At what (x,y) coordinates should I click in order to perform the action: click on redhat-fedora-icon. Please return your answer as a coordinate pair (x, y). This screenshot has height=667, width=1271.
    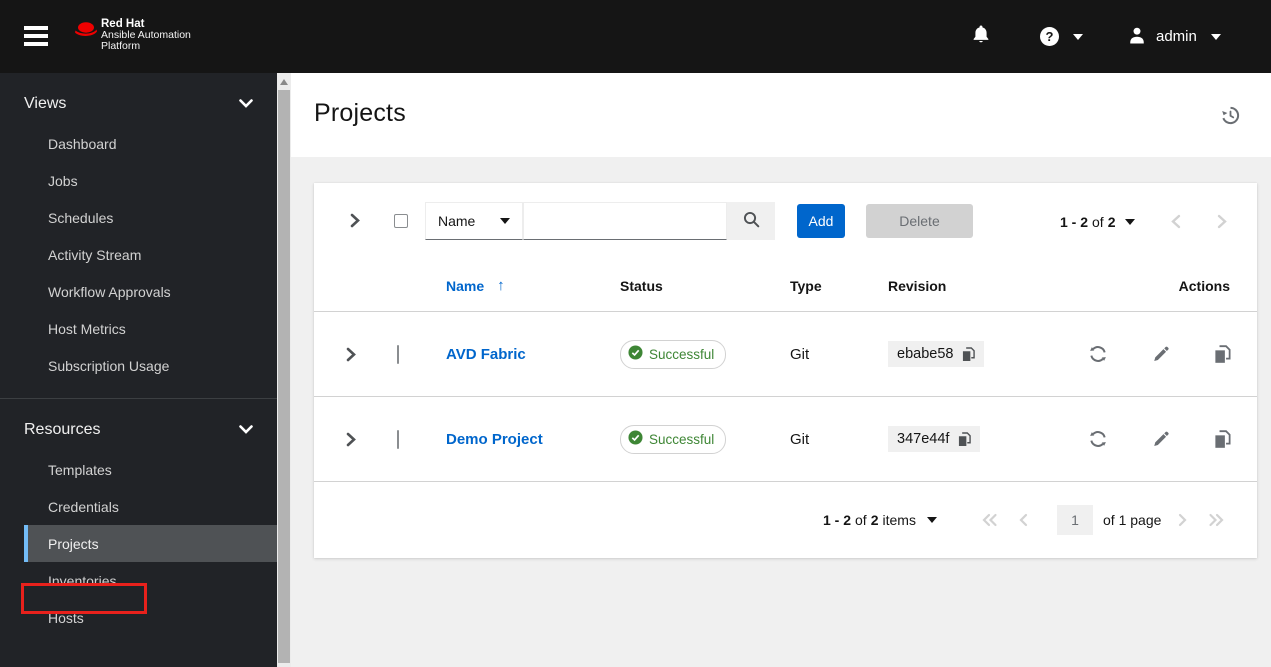
    Looking at the image, I should click on (85, 32).